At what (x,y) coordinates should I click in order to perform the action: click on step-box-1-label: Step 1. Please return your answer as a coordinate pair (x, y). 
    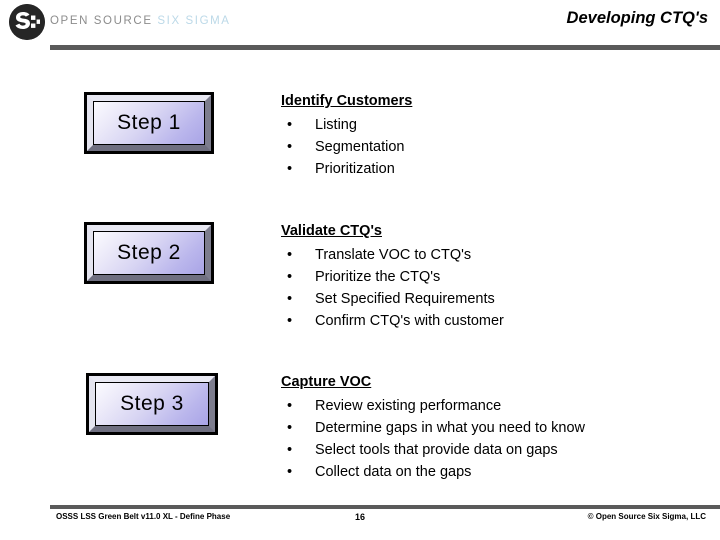
    Looking at the image, I should click on (149, 122).